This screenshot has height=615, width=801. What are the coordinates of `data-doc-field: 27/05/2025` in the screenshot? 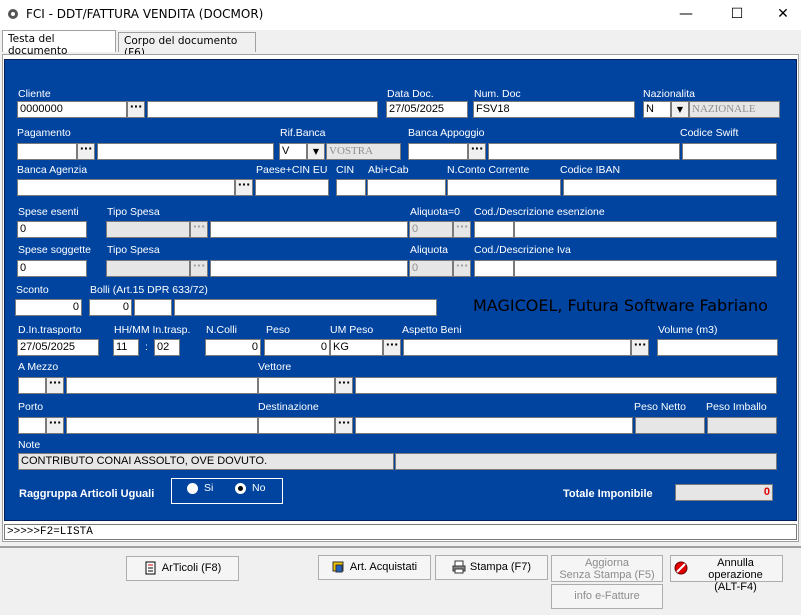 It's located at (427, 109).